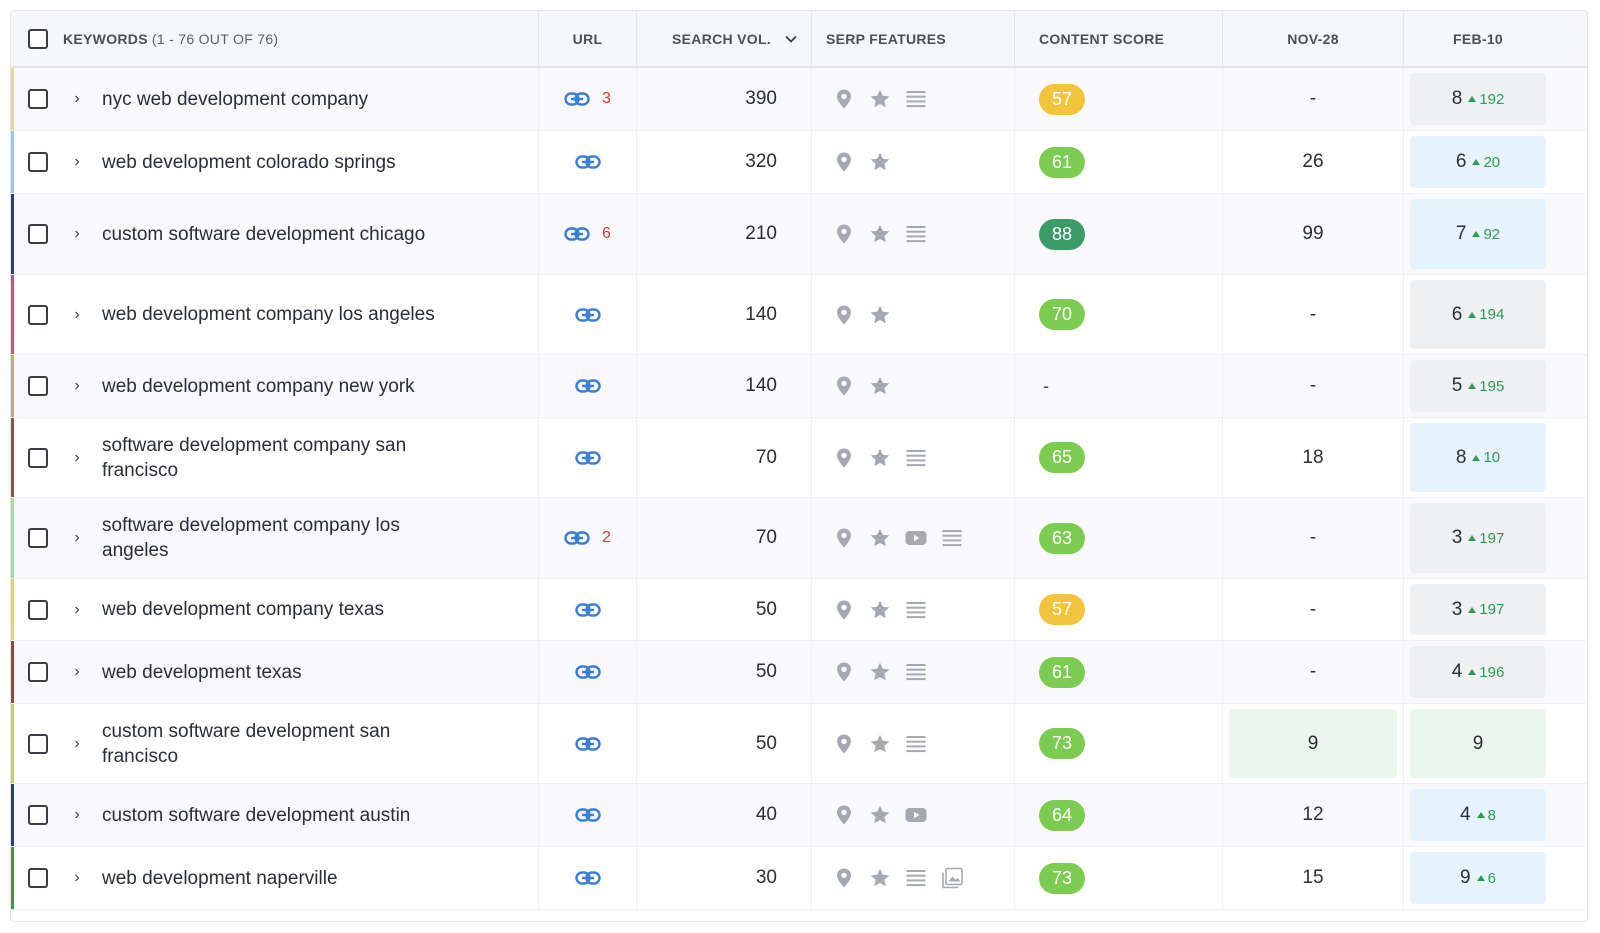 The width and height of the screenshot is (1600, 933). What do you see at coordinates (1062, 234) in the screenshot?
I see `content-score-badge: 88` at bounding box center [1062, 234].